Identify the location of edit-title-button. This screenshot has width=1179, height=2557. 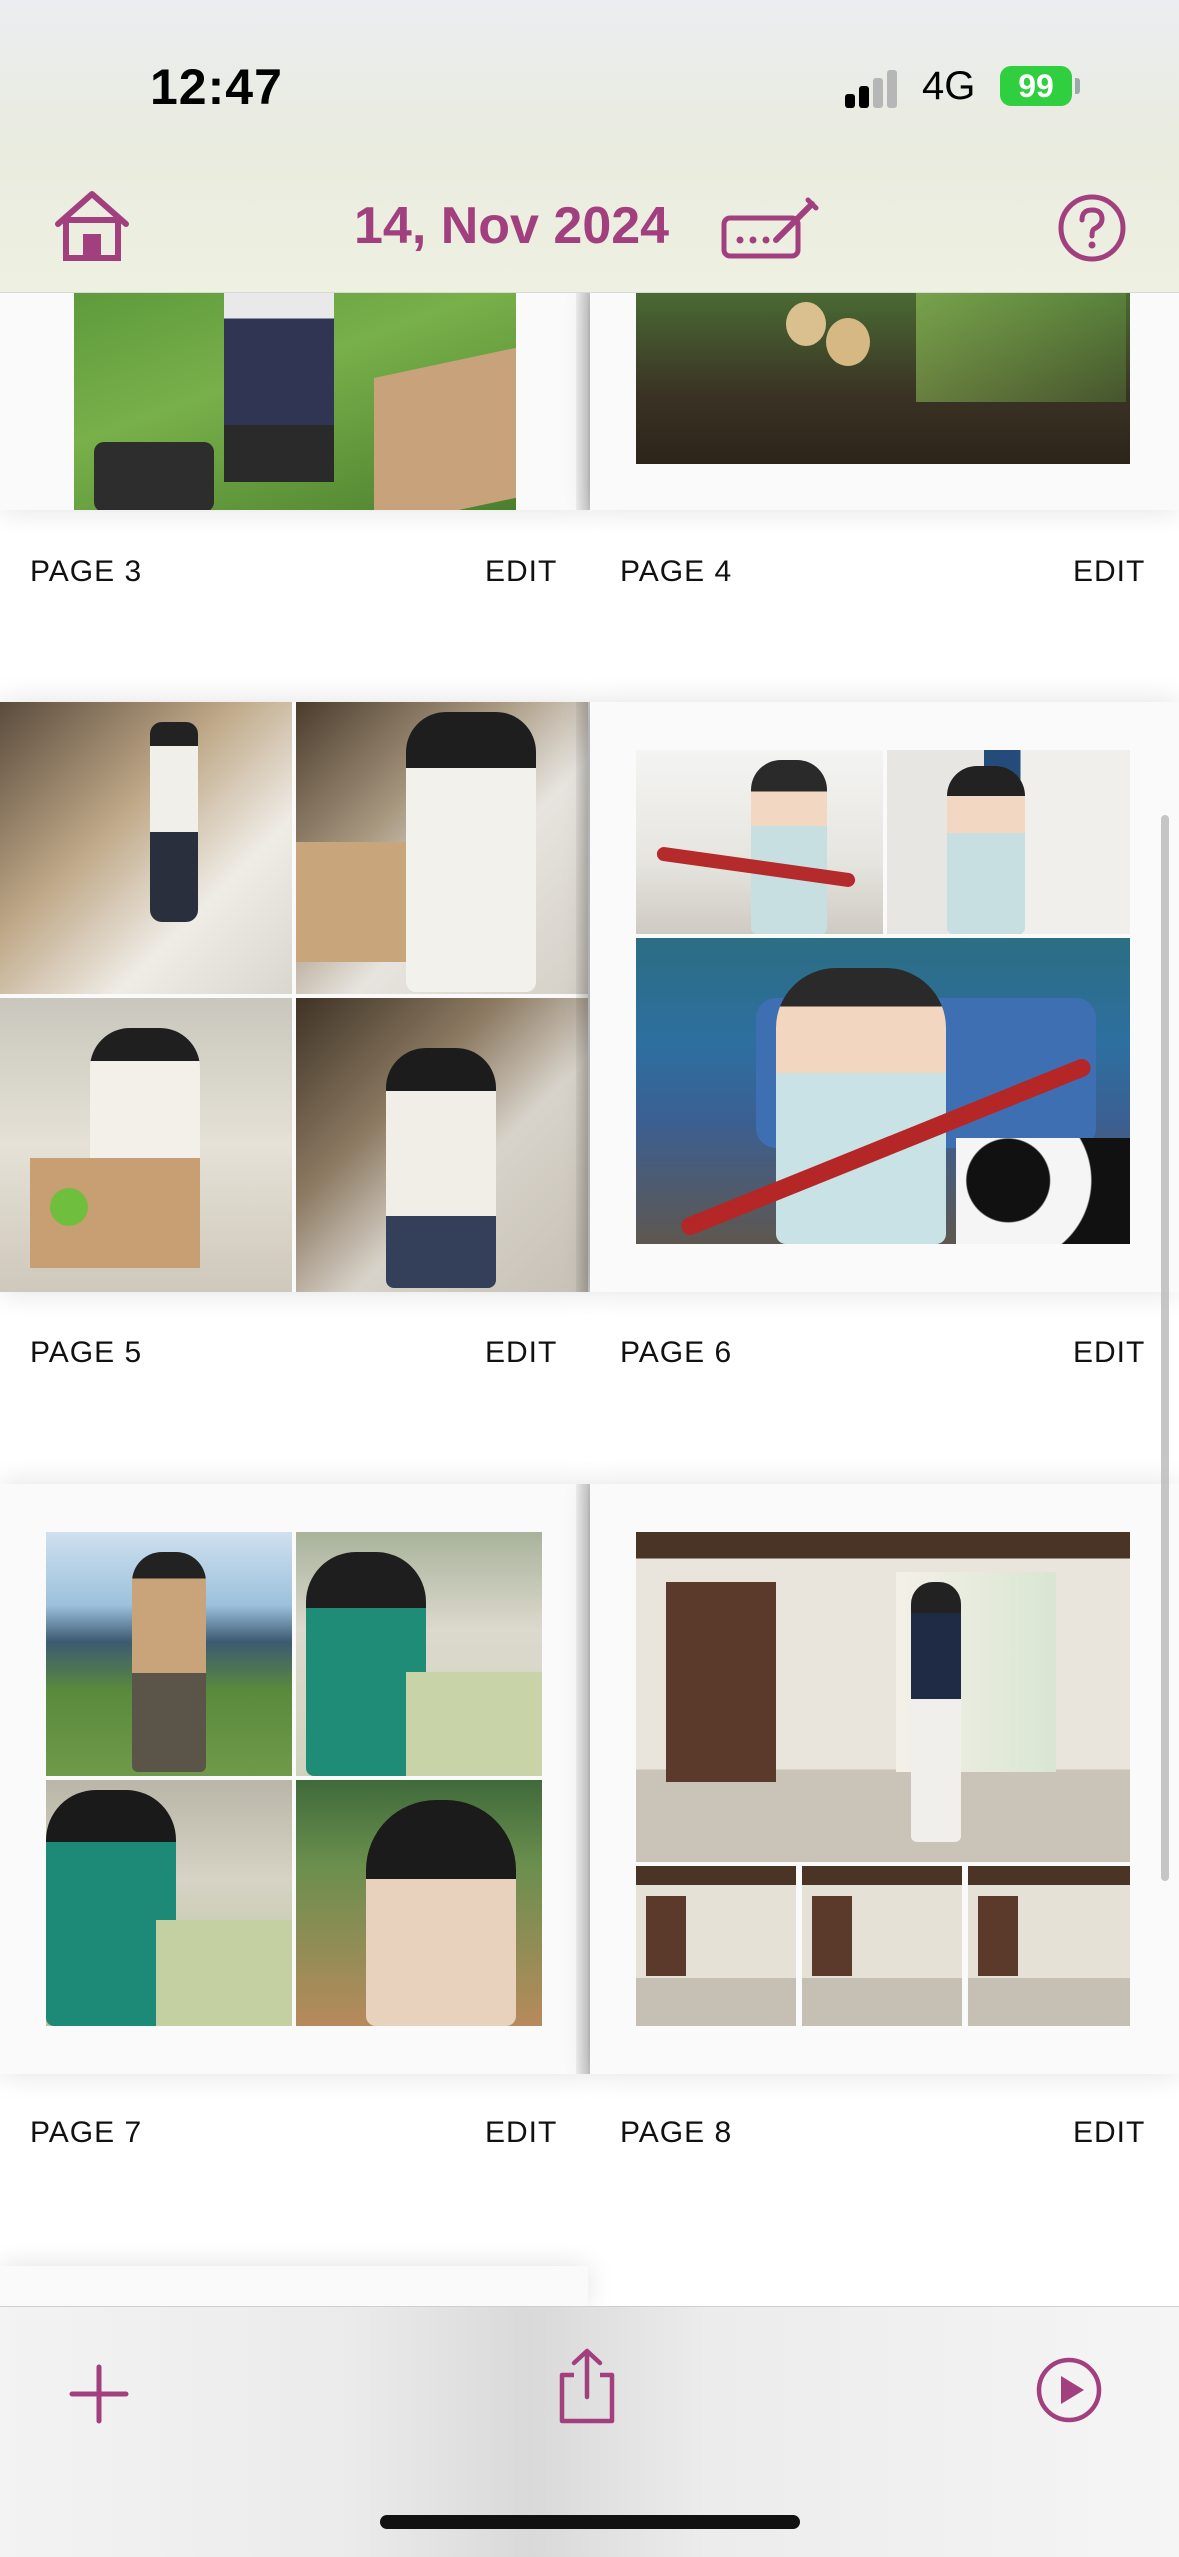
(770, 230).